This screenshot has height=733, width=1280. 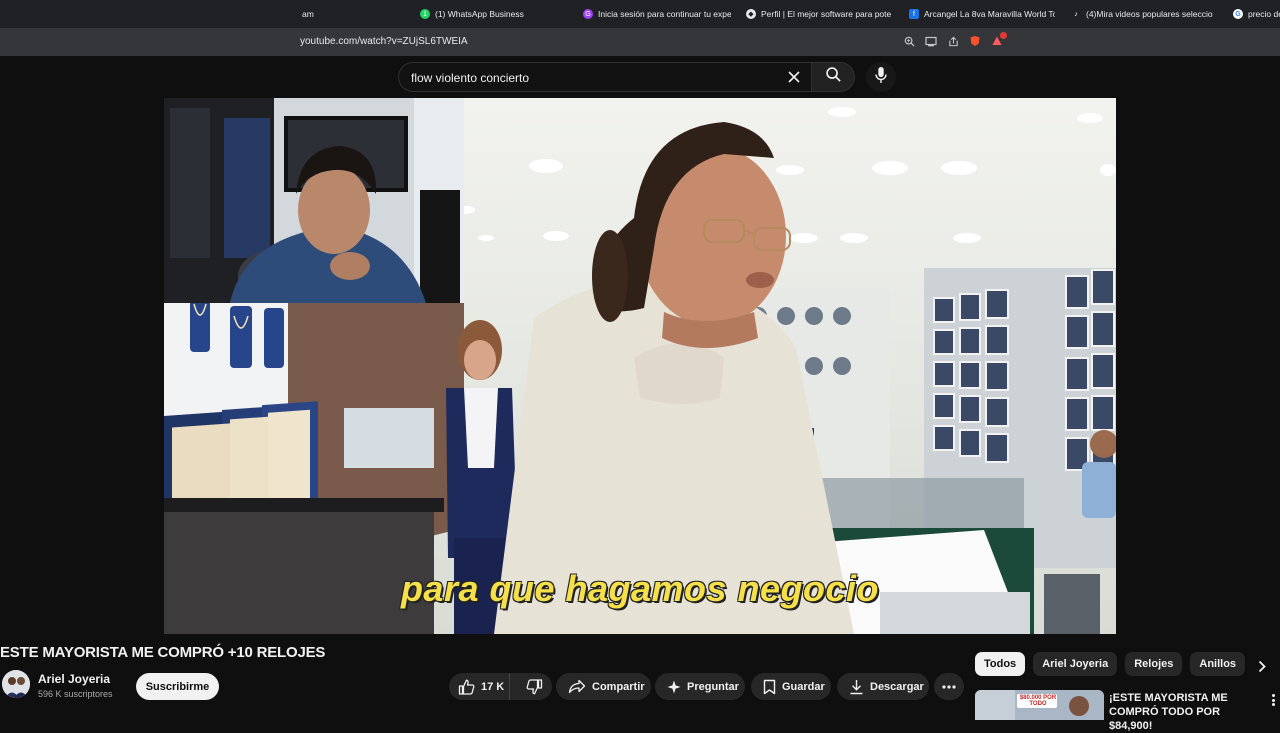 What do you see at coordinates (470, 78) in the screenshot?
I see `search-query: flow violento concierto` at bounding box center [470, 78].